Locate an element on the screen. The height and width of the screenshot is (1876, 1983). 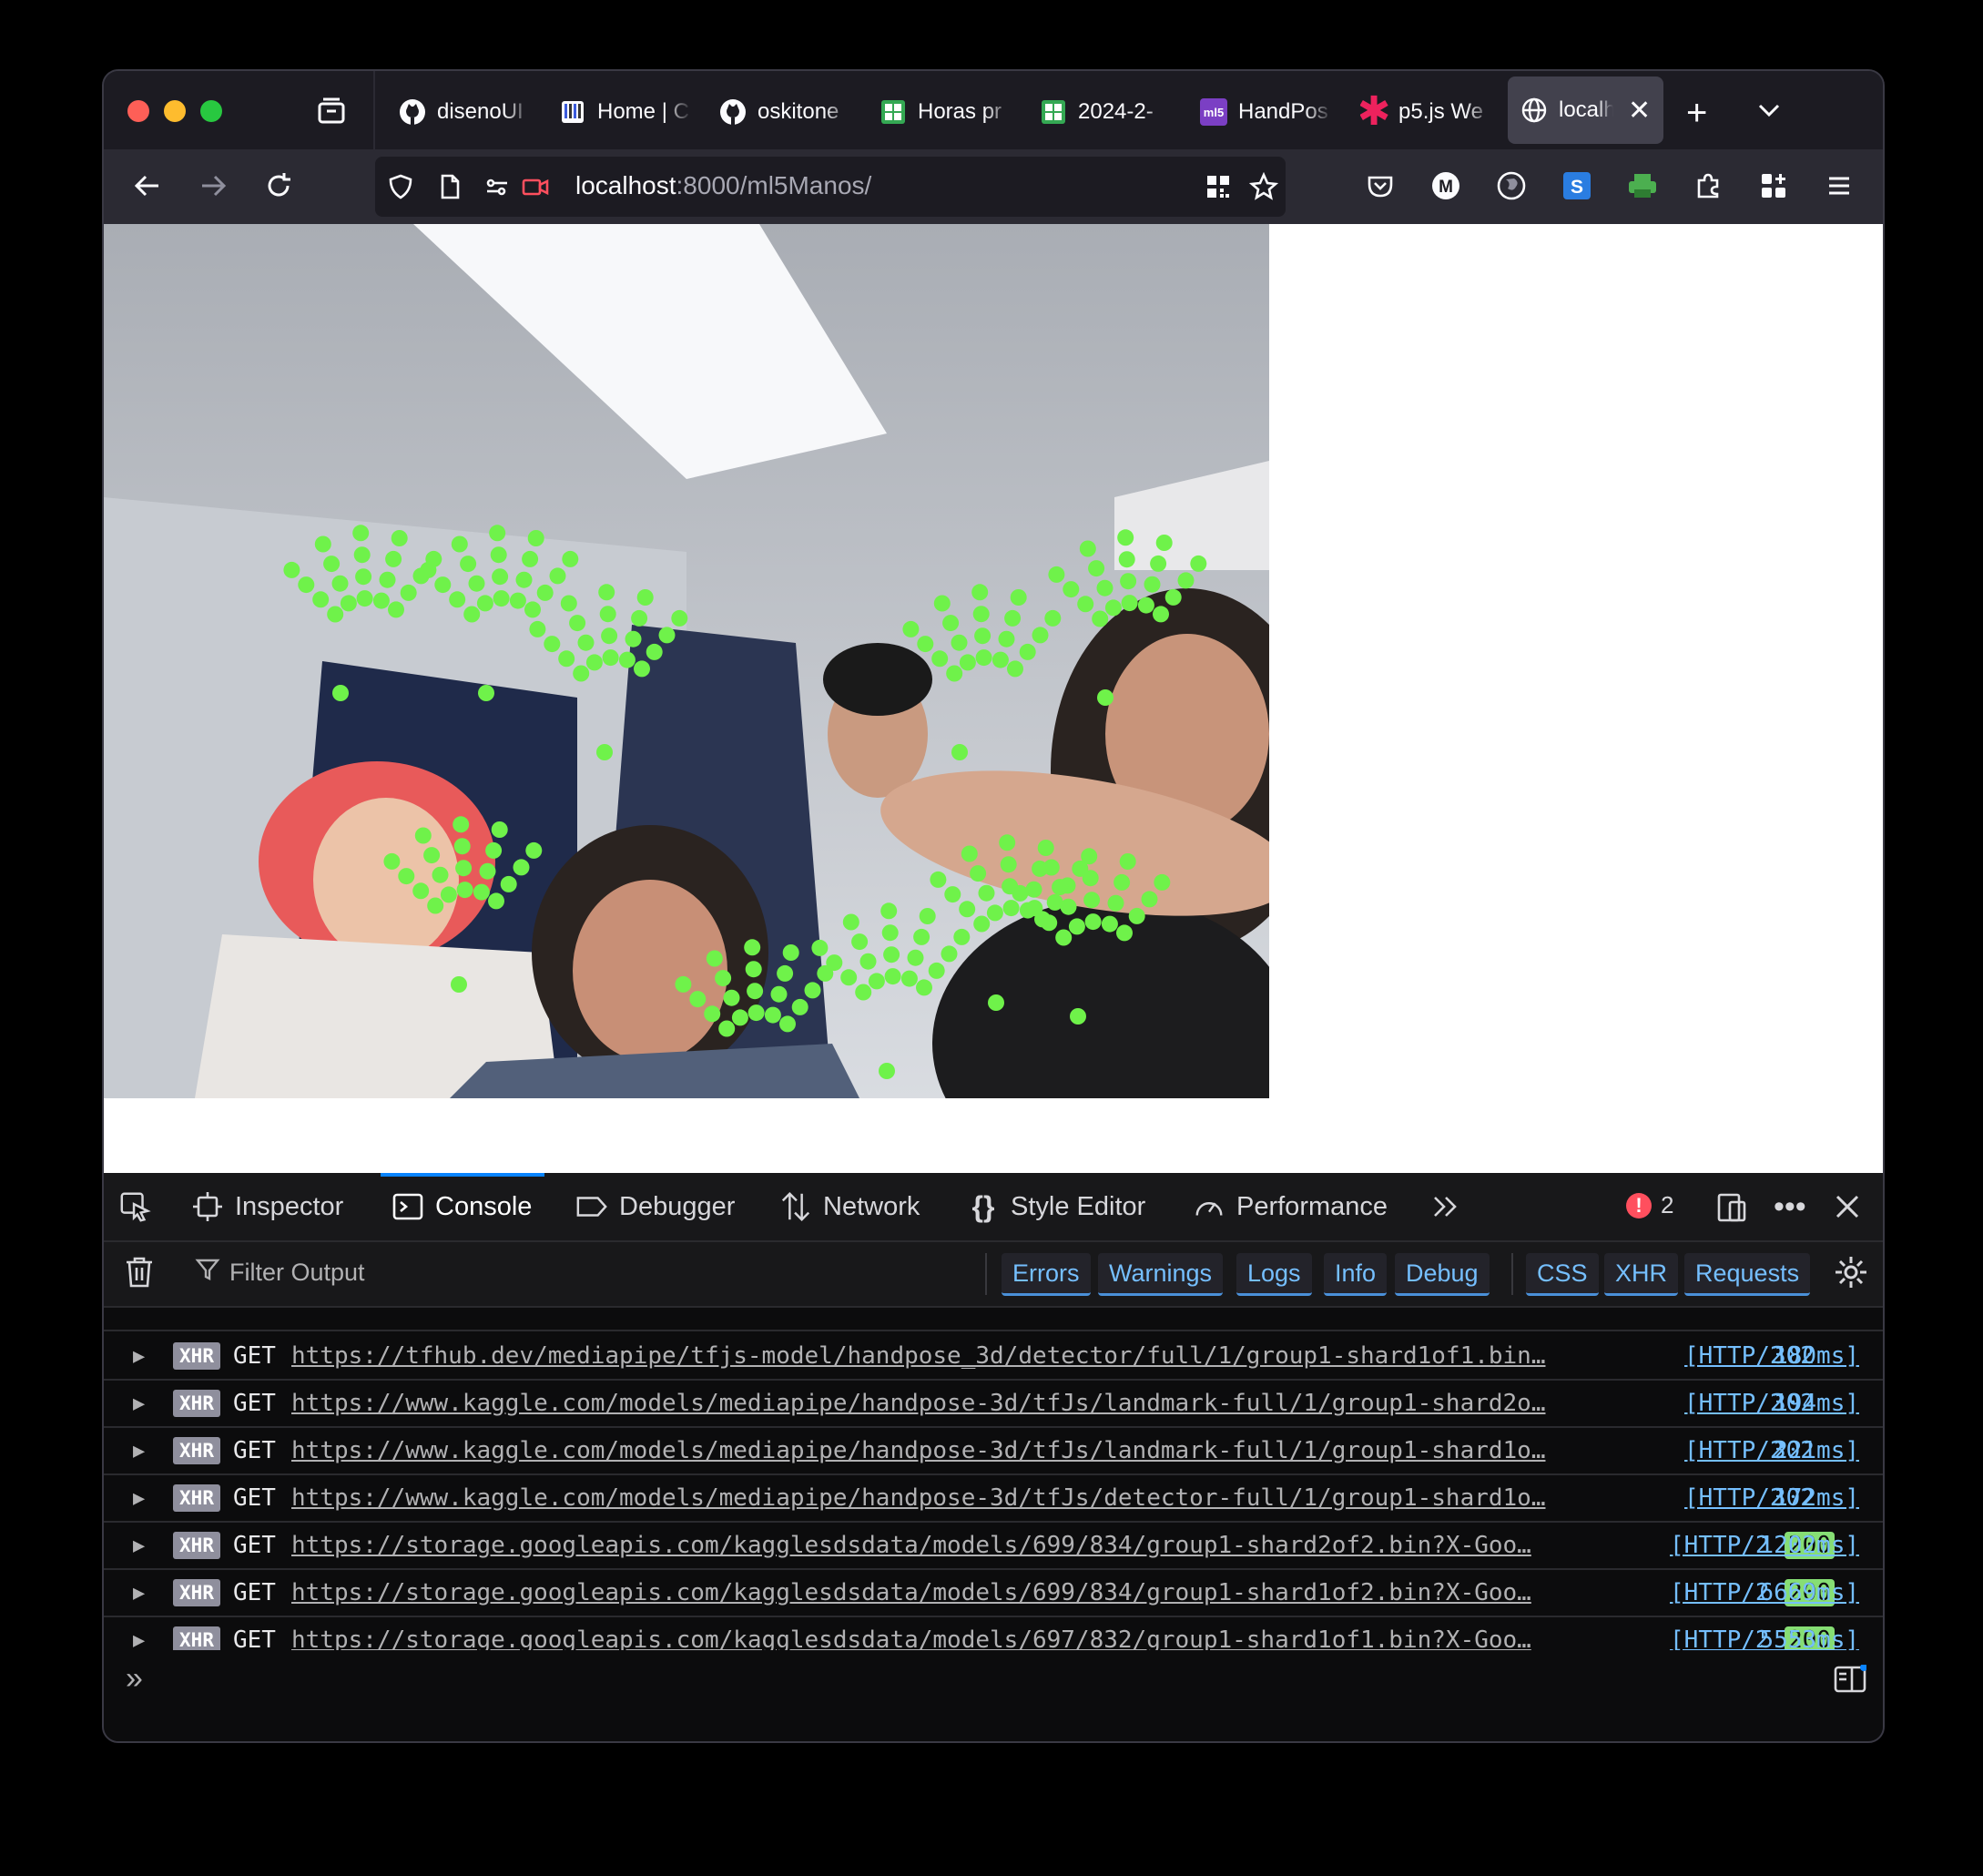
tab-handpose: ml5 HandPos is located at coordinates (1267, 112).